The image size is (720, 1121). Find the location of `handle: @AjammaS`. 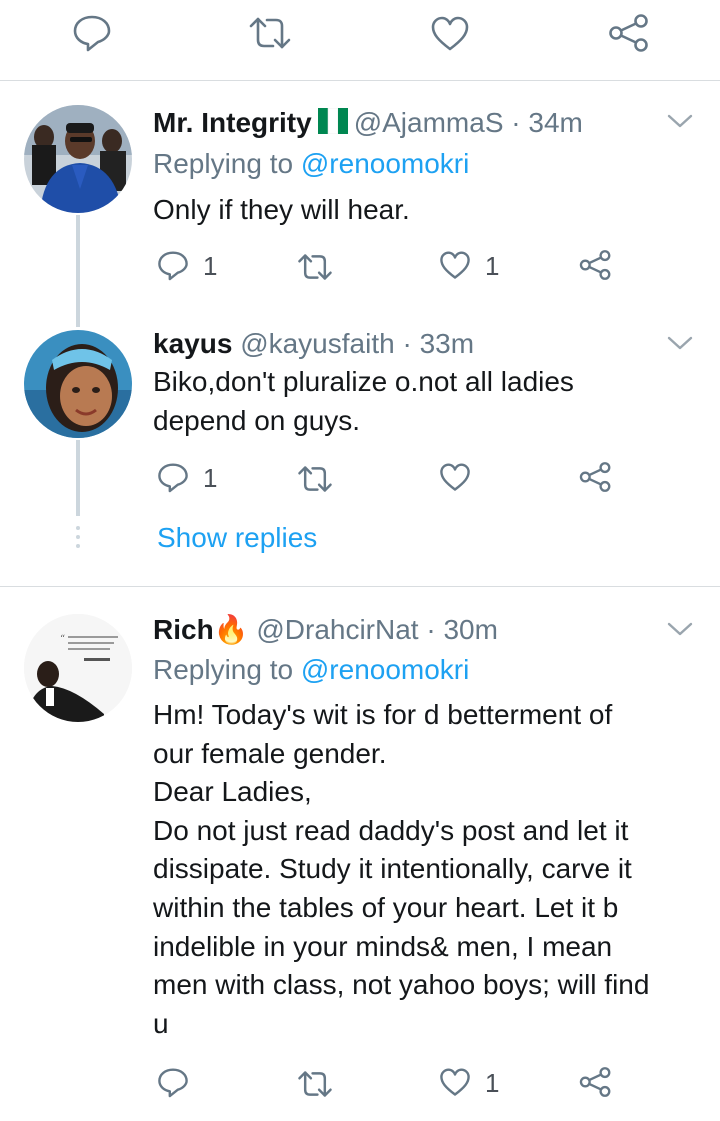

handle: @AjammaS is located at coordinates (429, 122).